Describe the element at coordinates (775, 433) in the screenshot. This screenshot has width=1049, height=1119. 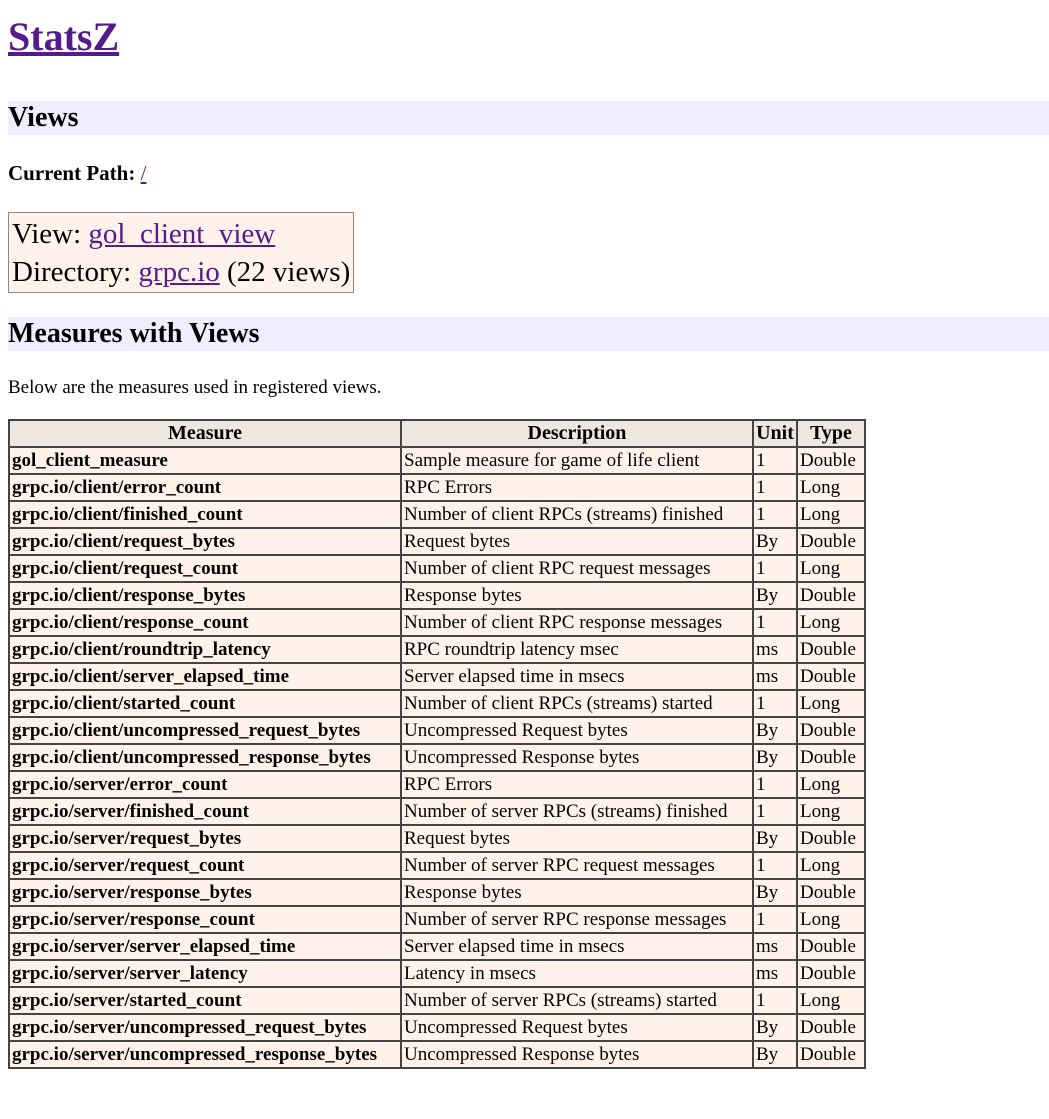
I see `column-header-unit: Unit` at that location.